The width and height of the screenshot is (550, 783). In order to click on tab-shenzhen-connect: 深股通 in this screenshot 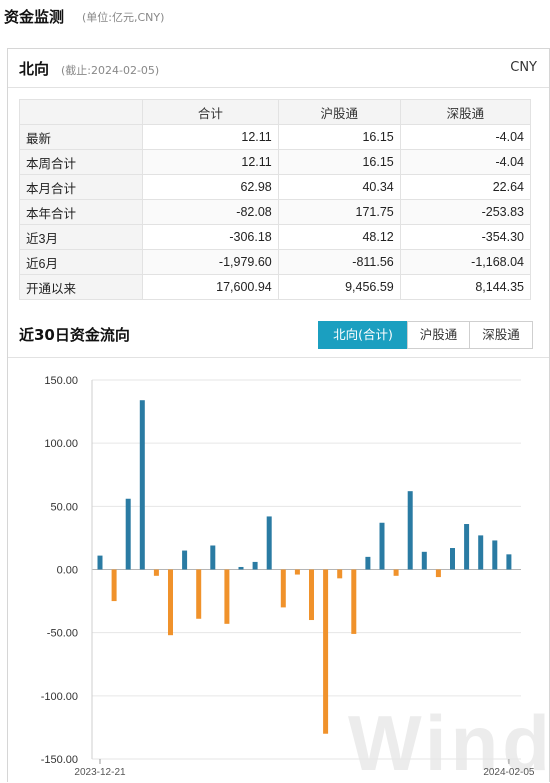, I will do `click(501, 335)`.